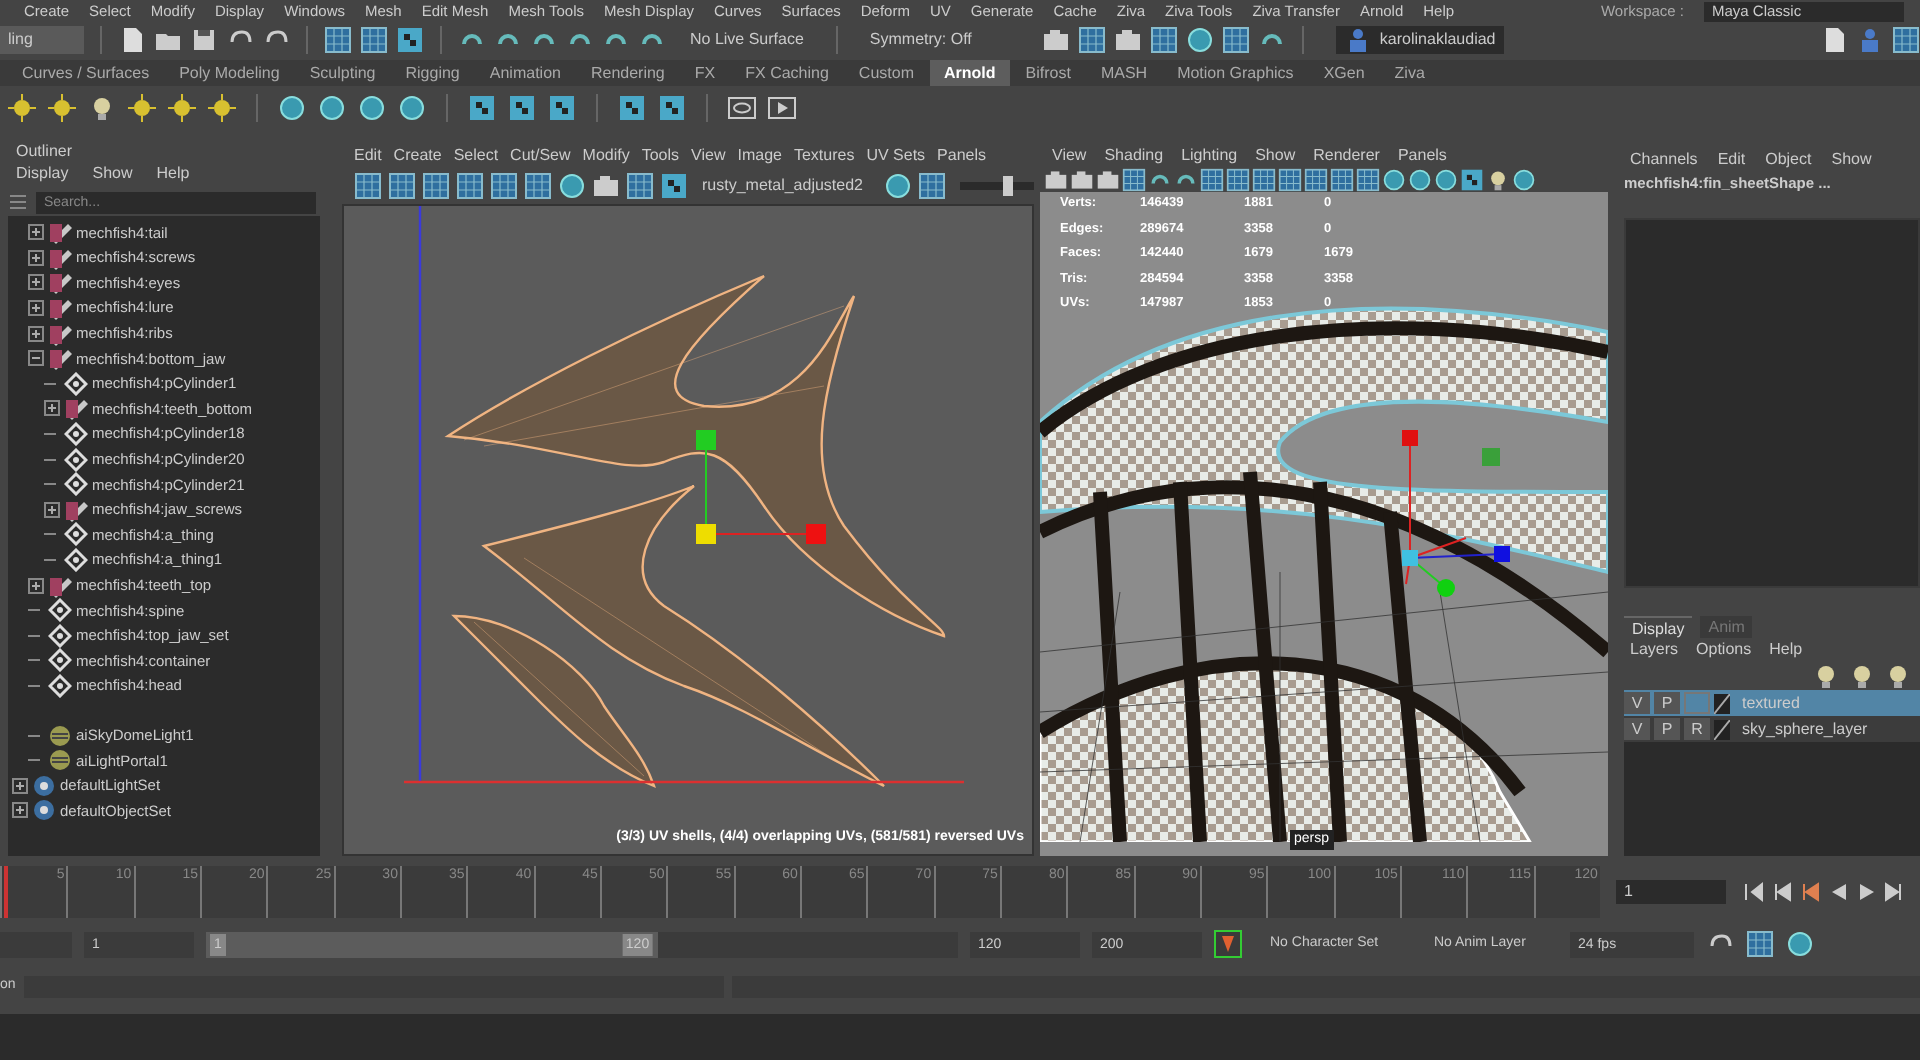 The height and width of the screenshot is (1060, 1920). Describe the element at coordinates (1810, 892) in the screenshot. I see `previous-key-icon` at that location.